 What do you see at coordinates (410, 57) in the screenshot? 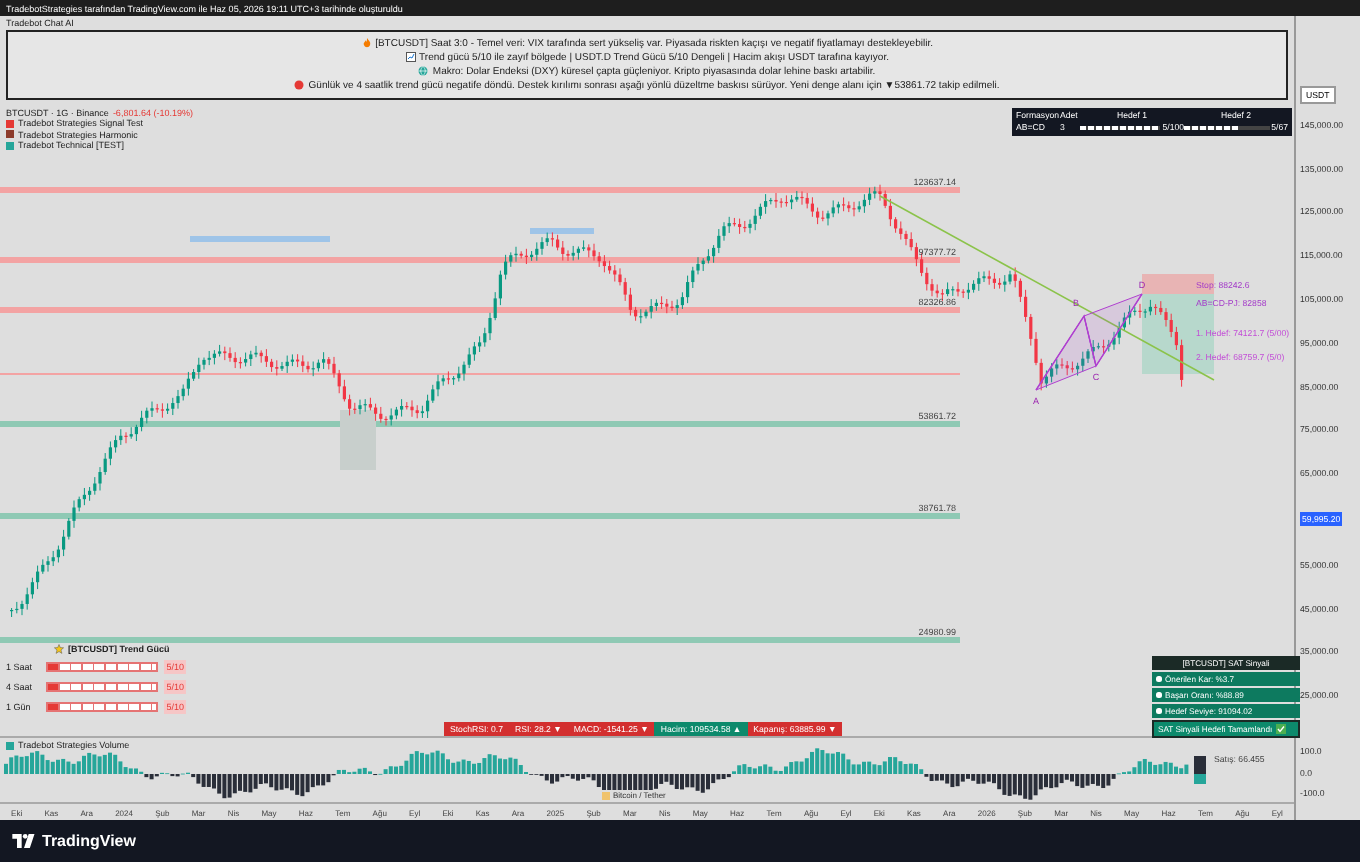
I see `chart-icon` at bounding box center [410, 57].